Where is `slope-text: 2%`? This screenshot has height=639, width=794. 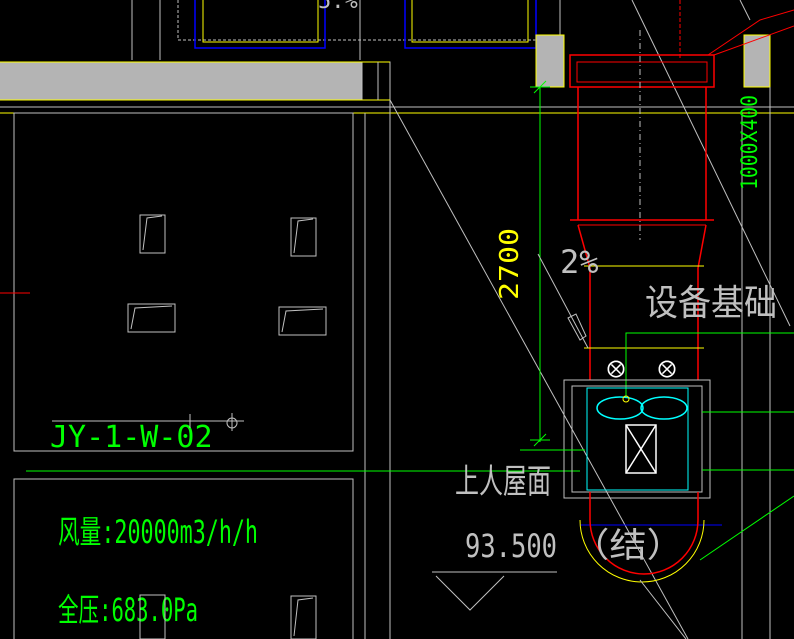
slope-text: 2% is located at coordinates (579, 262).